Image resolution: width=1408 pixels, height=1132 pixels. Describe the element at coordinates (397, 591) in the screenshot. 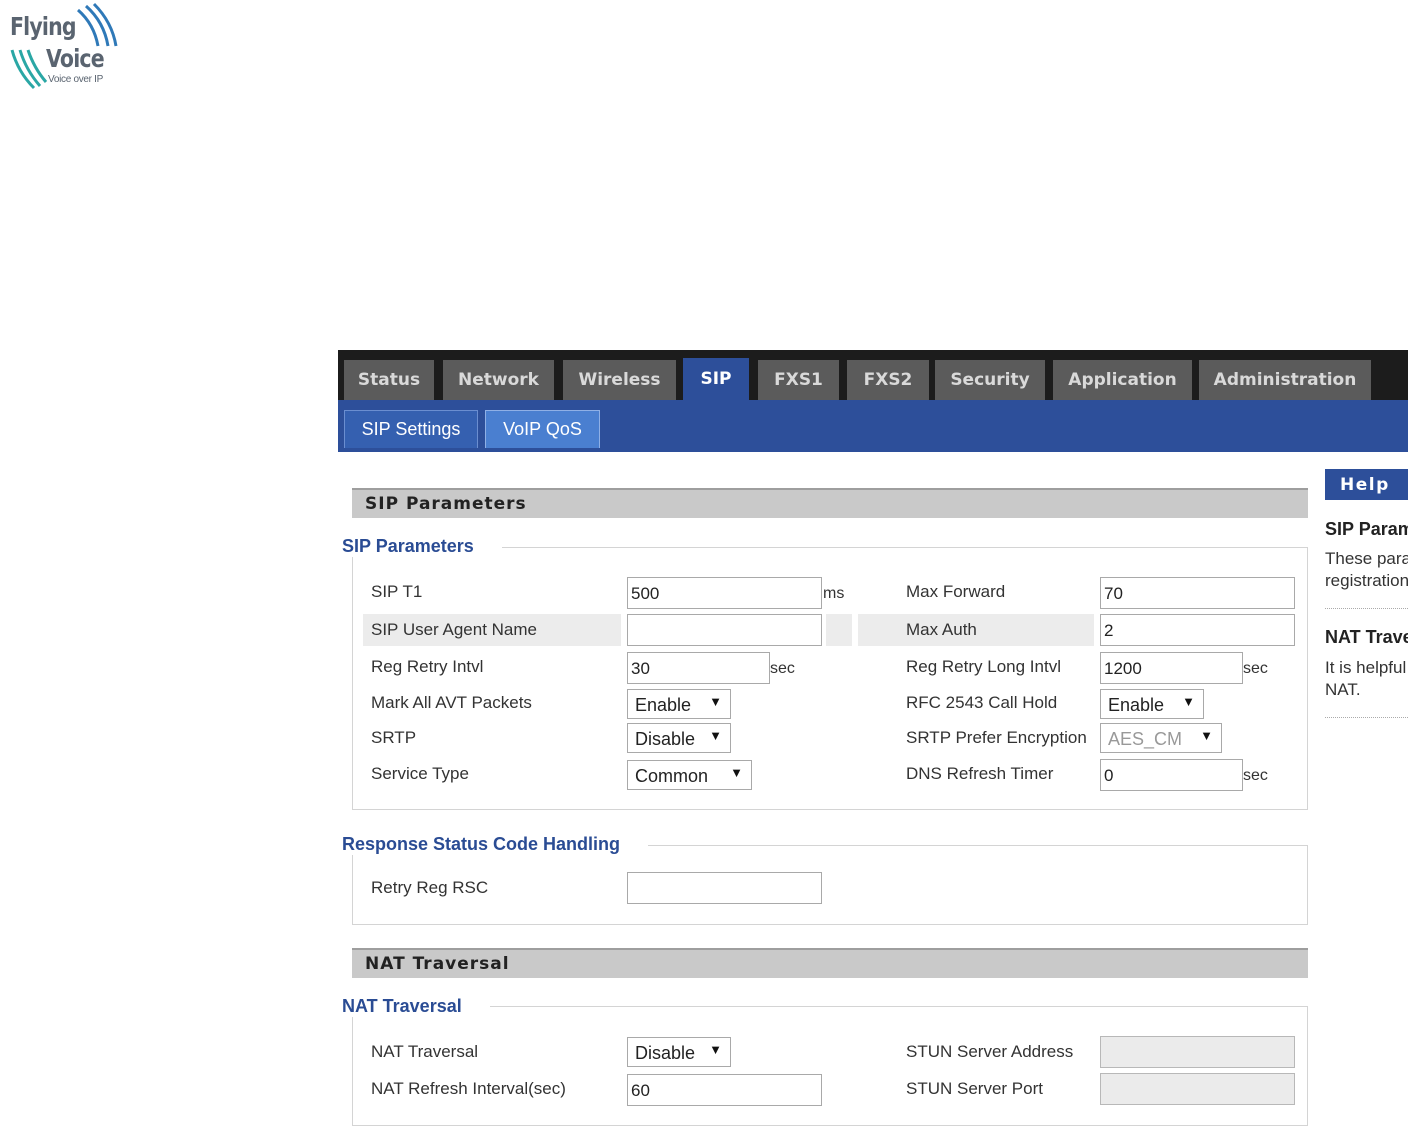

I see `label-sip-t1: SIP T1` at that location.